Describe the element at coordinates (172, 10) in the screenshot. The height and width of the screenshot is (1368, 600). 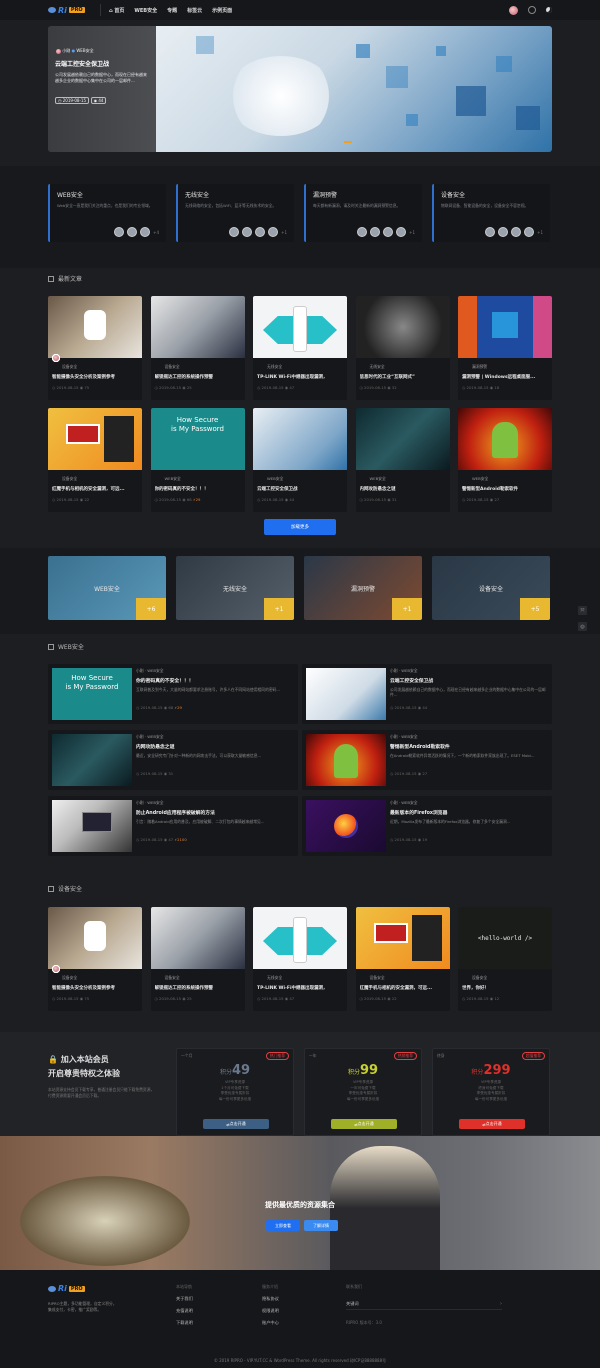
I see `nav-item-topics: 专题` at that location.